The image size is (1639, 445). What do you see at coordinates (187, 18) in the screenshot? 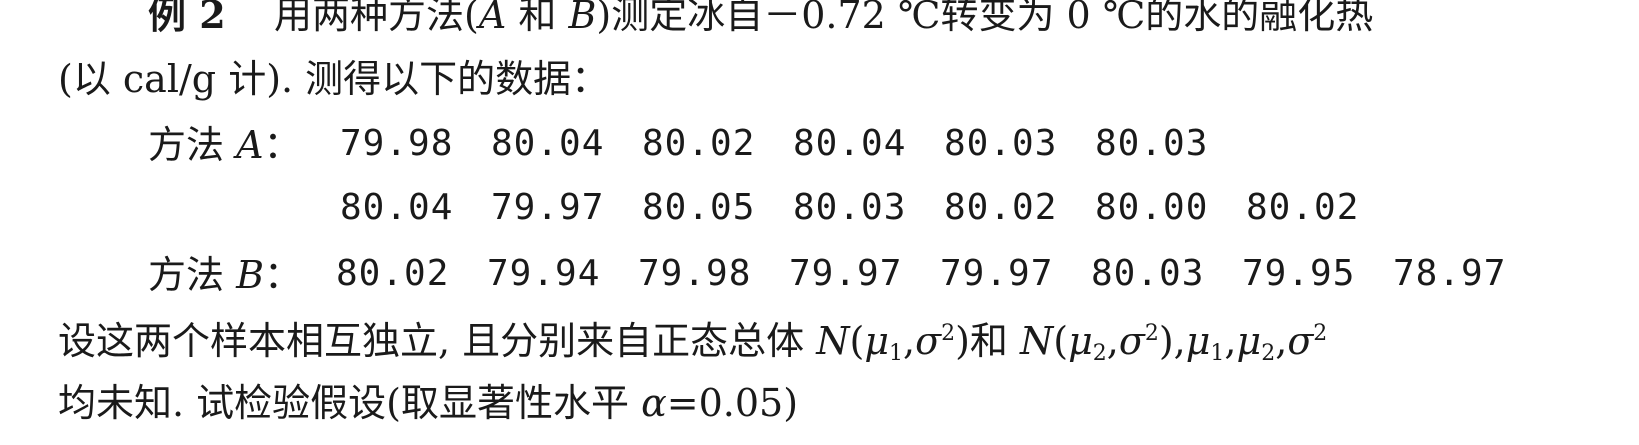
I see `example-label: 例 2` at bounding box center [187, 18].